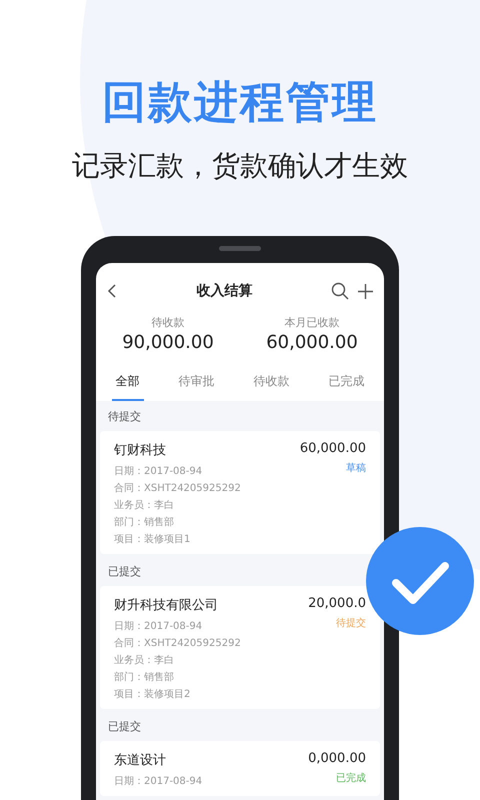 Image resolution: width=480 pixels, height=800 pixels. Describe the element at coordinates (153, 539) in the screenshot. I see `detail-text: 项目：装修项目1` at that location.